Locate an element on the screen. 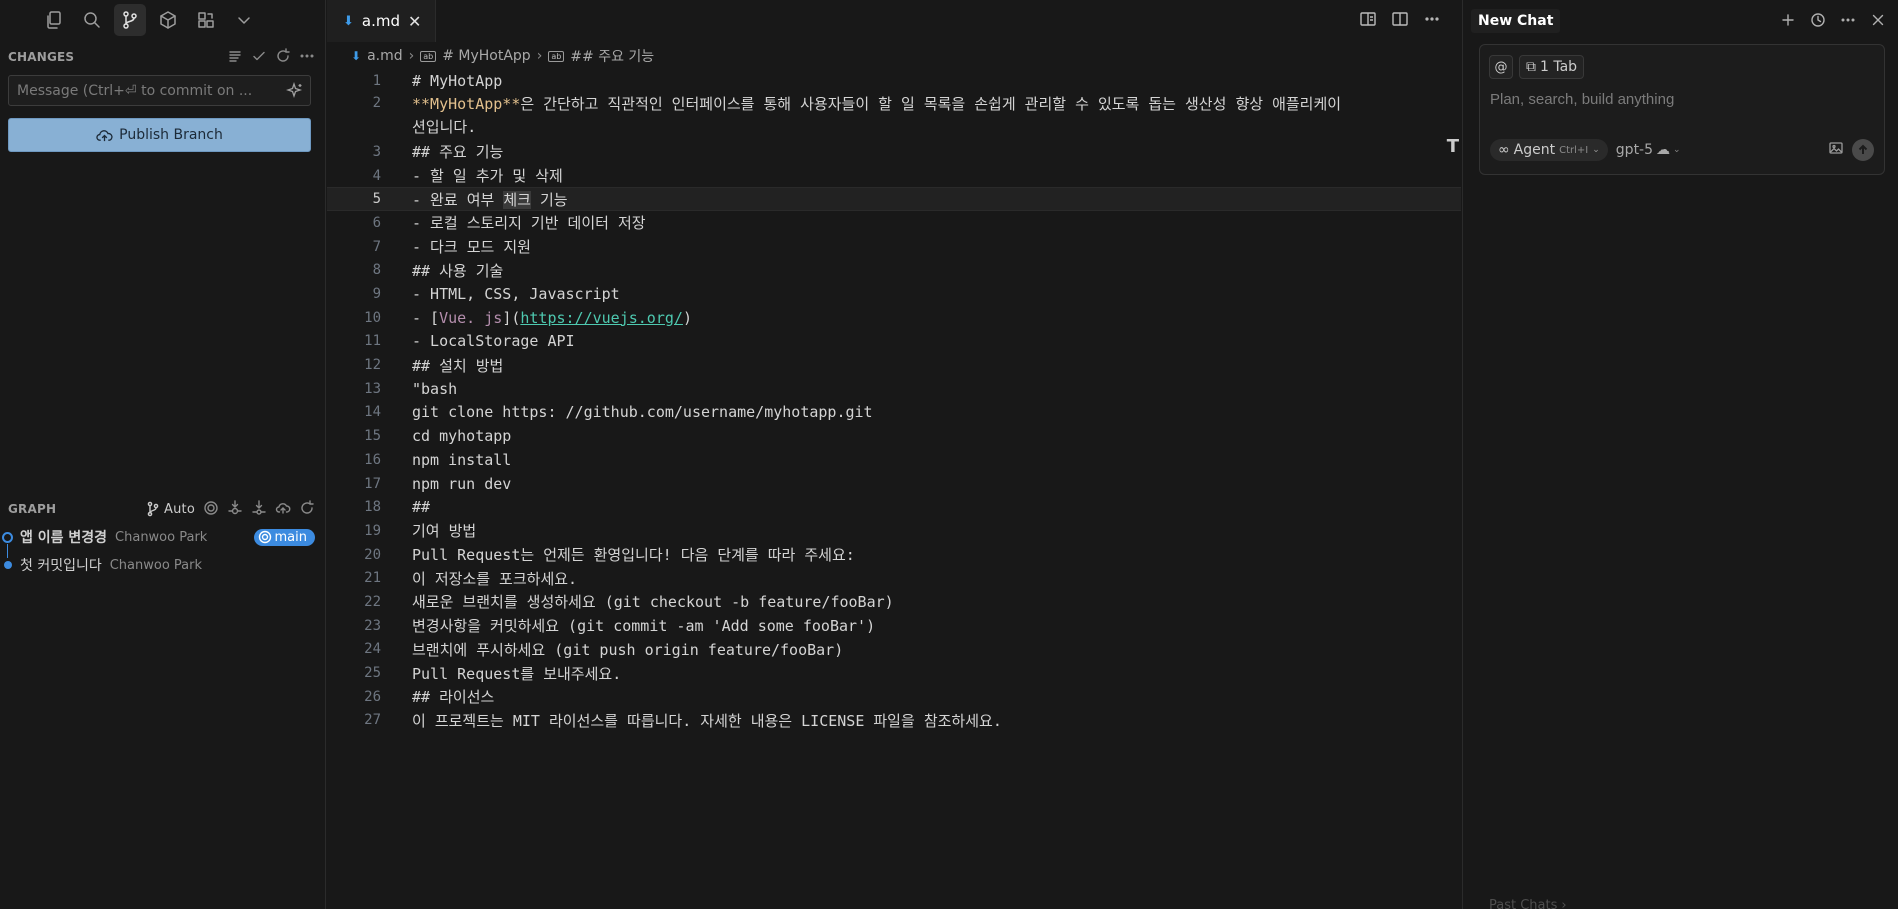 The image size is (1898, 909). code-line: 9 - HTML, CSS, Javascript is located at coordinates (894, 294).